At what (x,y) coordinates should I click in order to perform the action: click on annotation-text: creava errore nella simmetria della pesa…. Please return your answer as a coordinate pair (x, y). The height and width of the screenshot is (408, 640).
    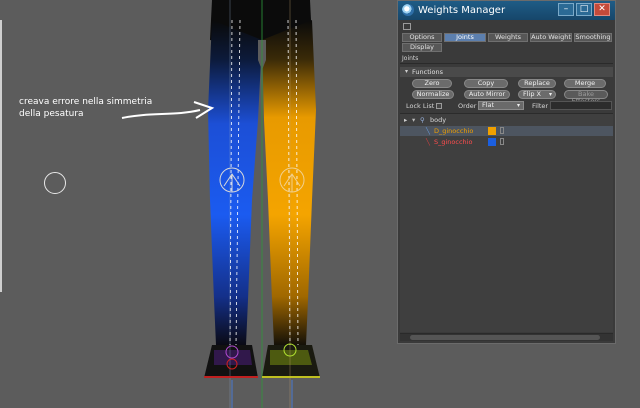
    Looking at the image, I should click on (85, 108).